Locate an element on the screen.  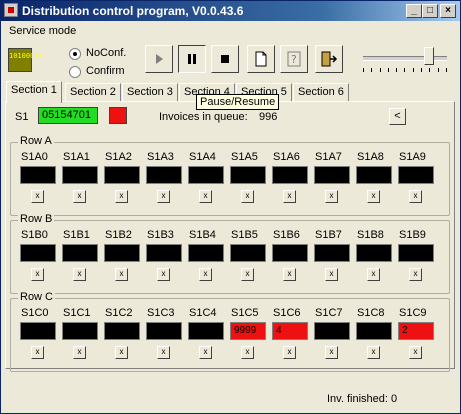
slot-label: S1C5 is located at coordinates (245, 313).